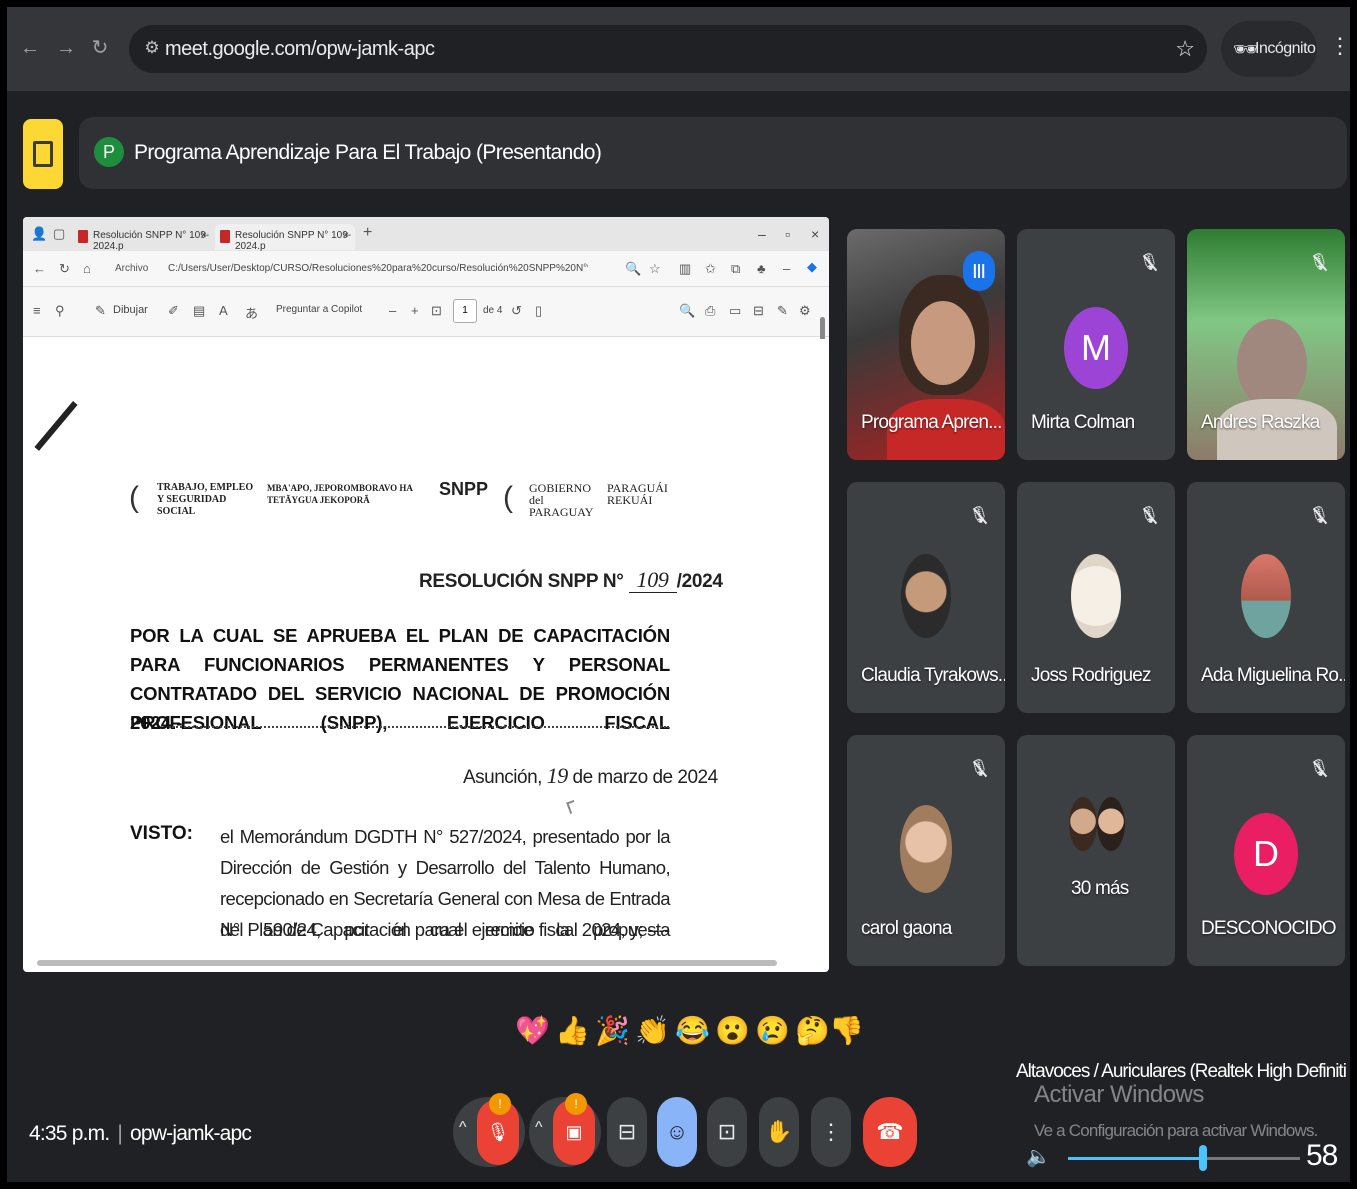 This screenshot has height=1189, width=1357. Describe the element at coordinates (727, 1132) in the screenshot. I see `present-screen-button: ⊡` at that location.